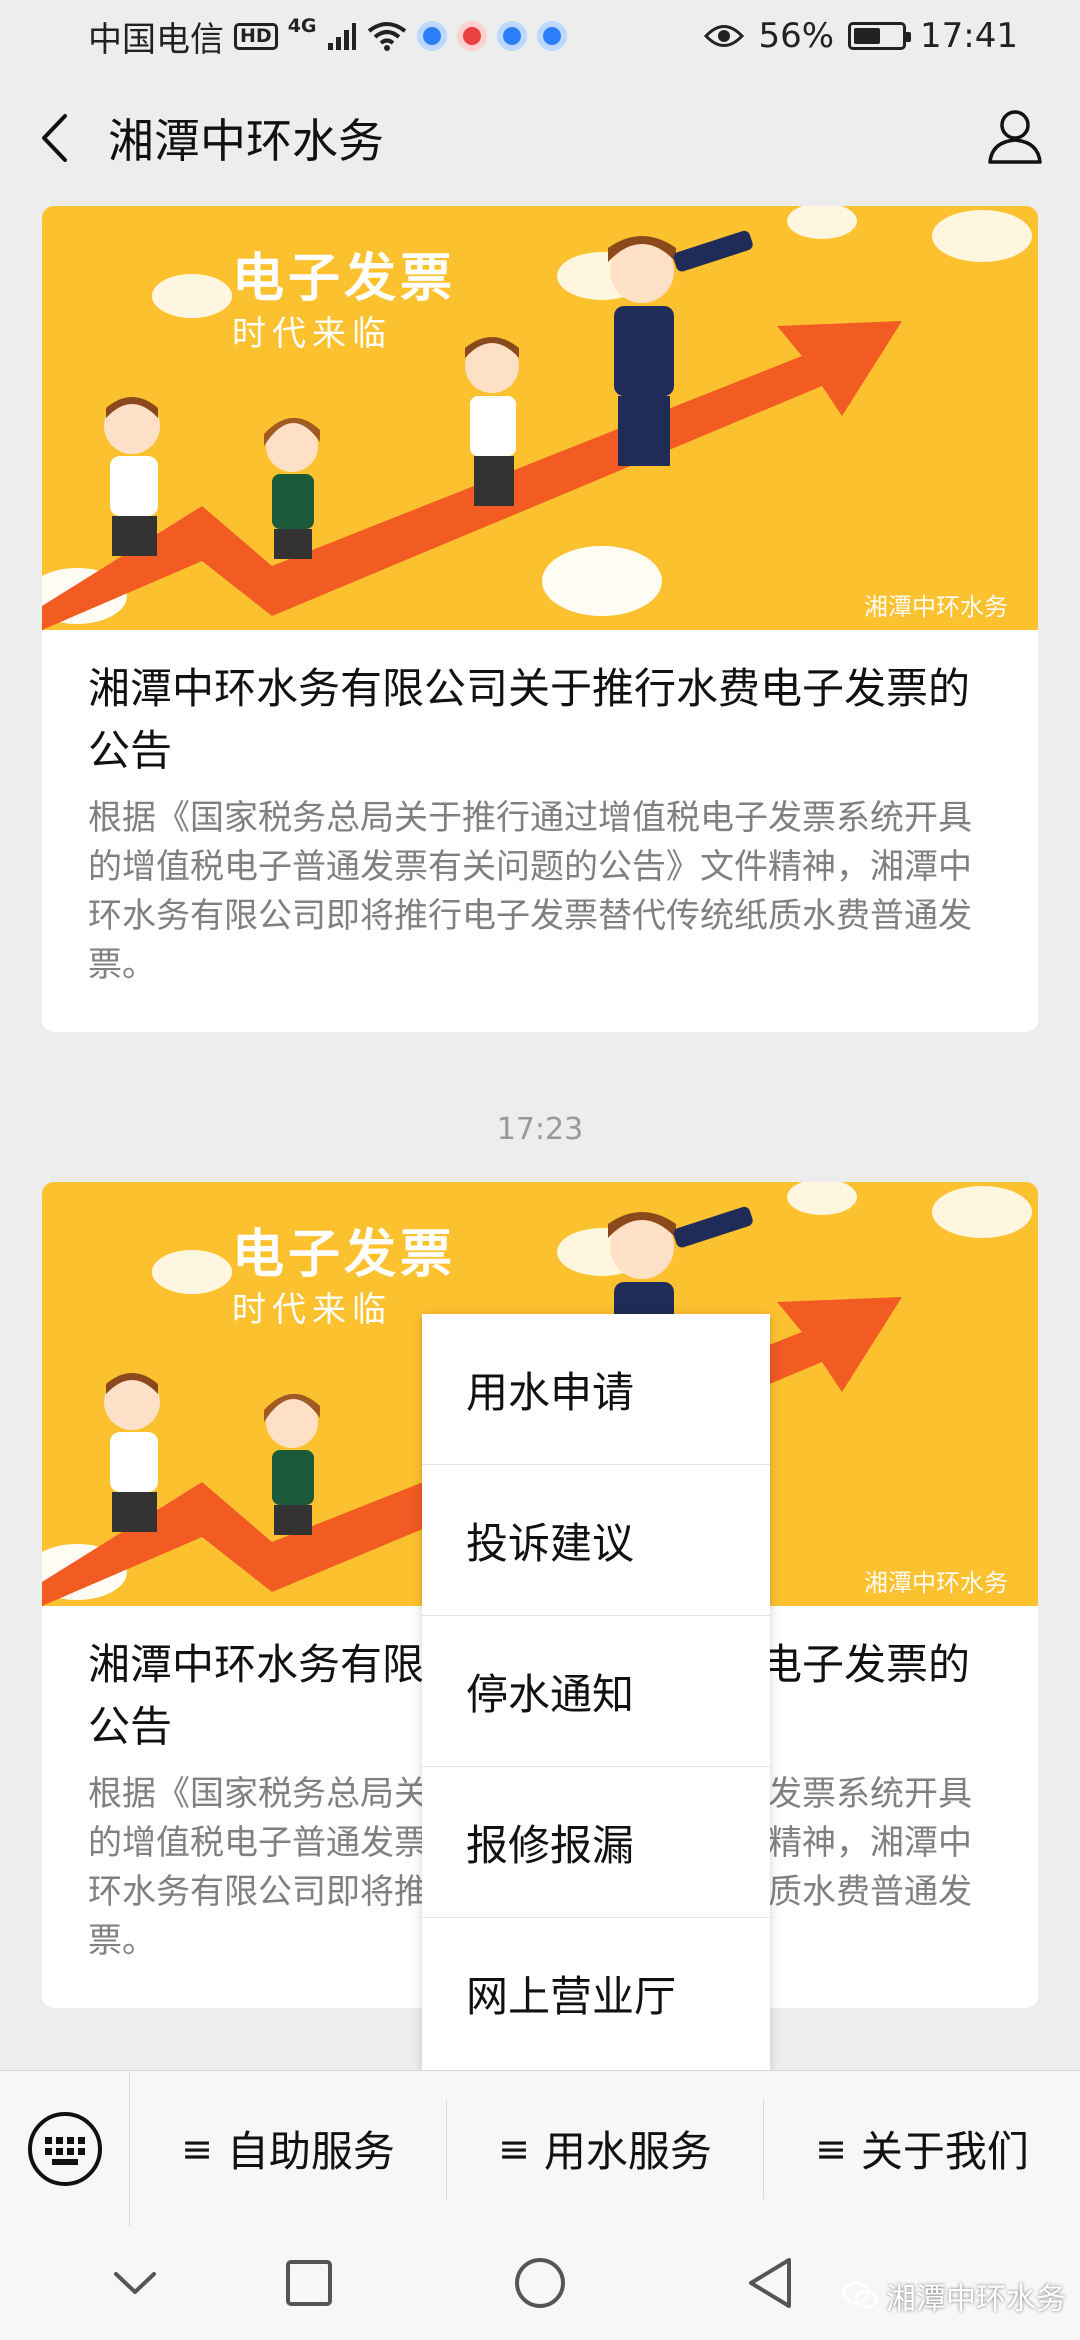 The image size is (1080, 2340). I want to click on menu-item-online-hall: 网上营业厅, so click(596, 1993).